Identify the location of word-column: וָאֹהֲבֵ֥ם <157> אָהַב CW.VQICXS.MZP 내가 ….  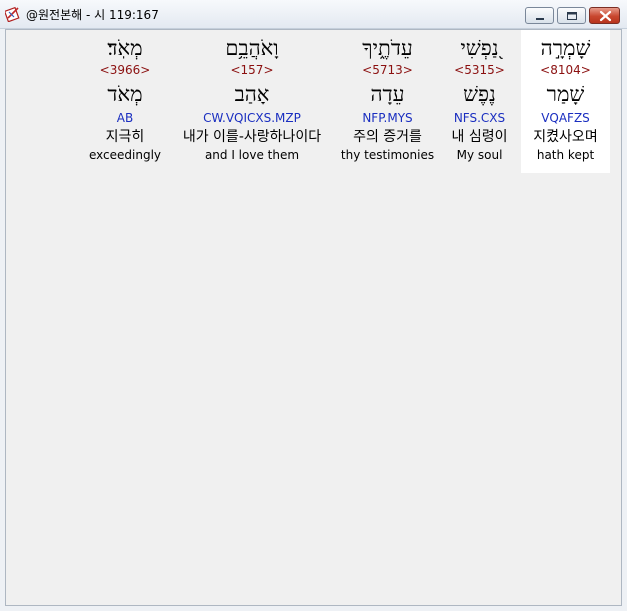
(252, 101).